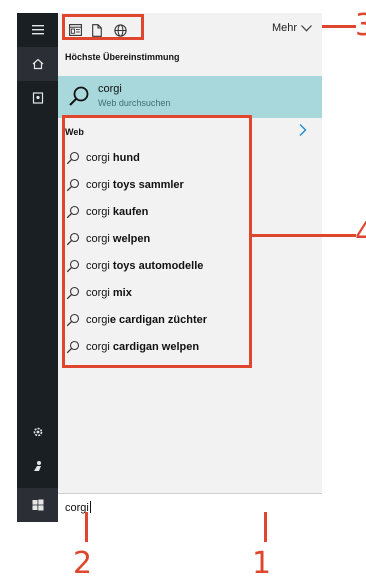  What do you see at coordinates (303, 130) in the screenshot?
I see `chevron-right-icon` at bounding box center [303, 130].